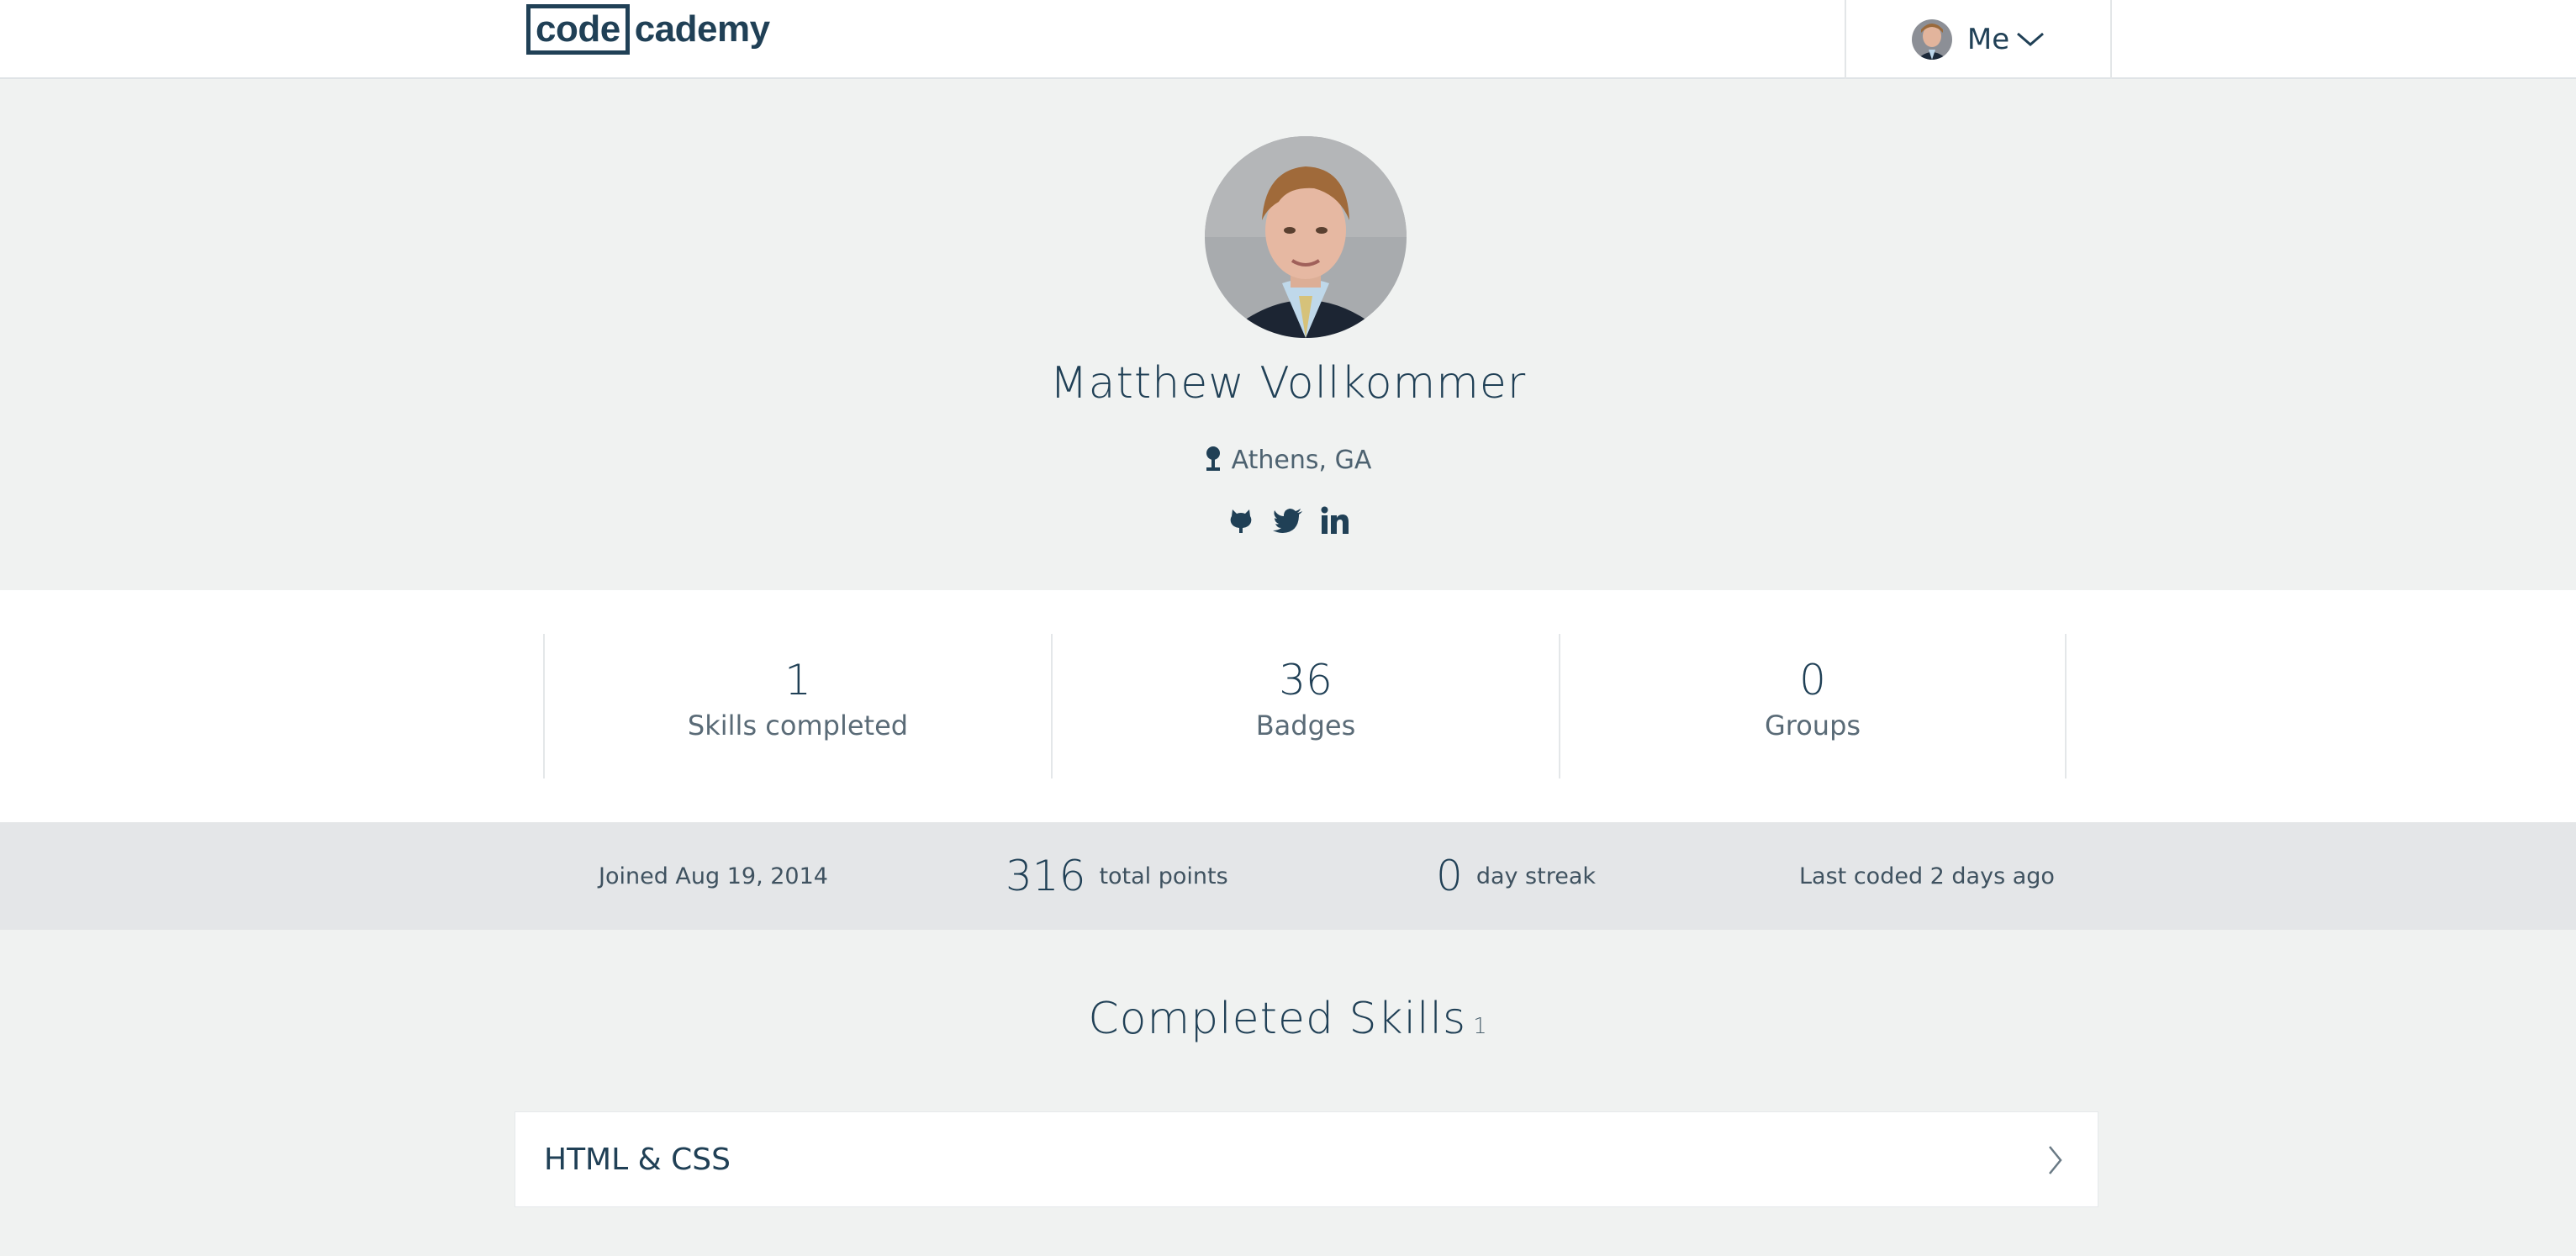 This screenshot has width=2576, height=1256. Describe the element at coordinates (1306, 237) in the screenshot. I see `profile-photo` at that location.